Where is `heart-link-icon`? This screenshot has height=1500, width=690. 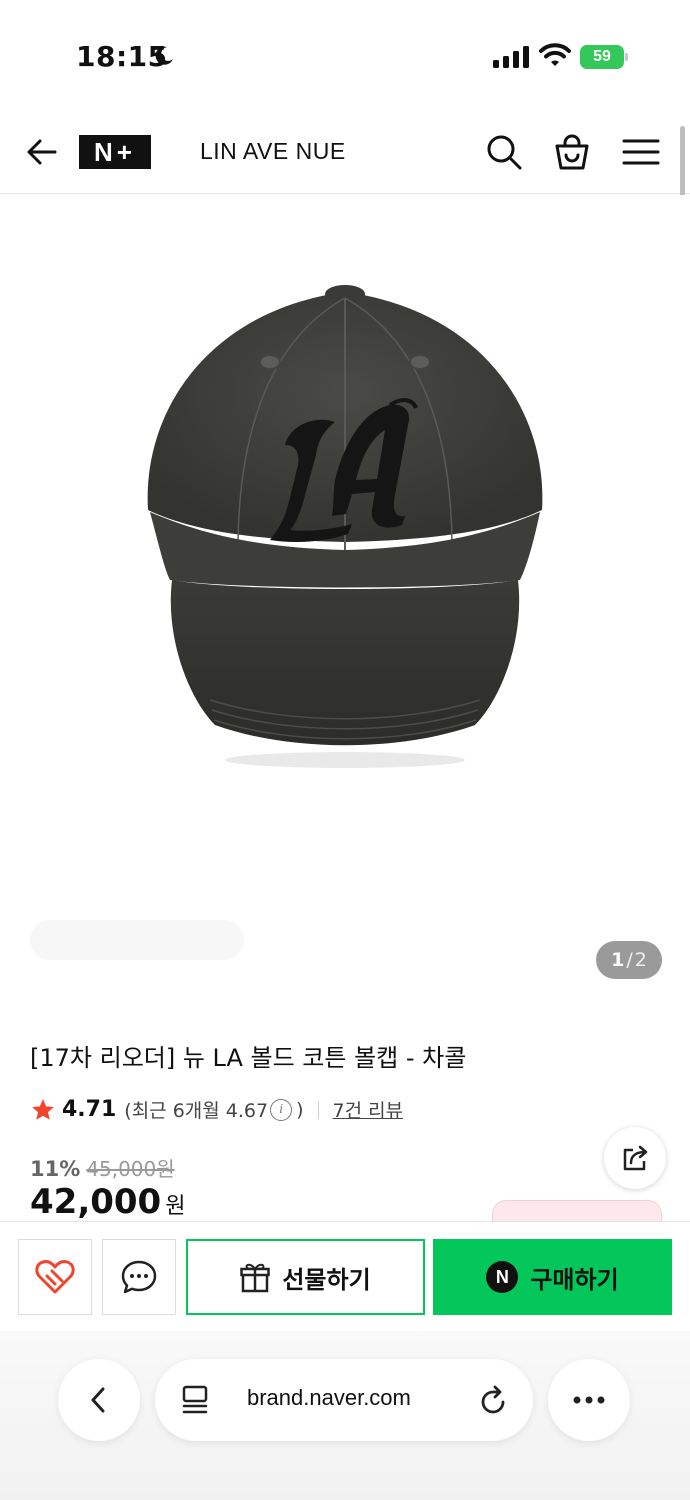
heart-link-icon is located at coordinates (55, 1277).